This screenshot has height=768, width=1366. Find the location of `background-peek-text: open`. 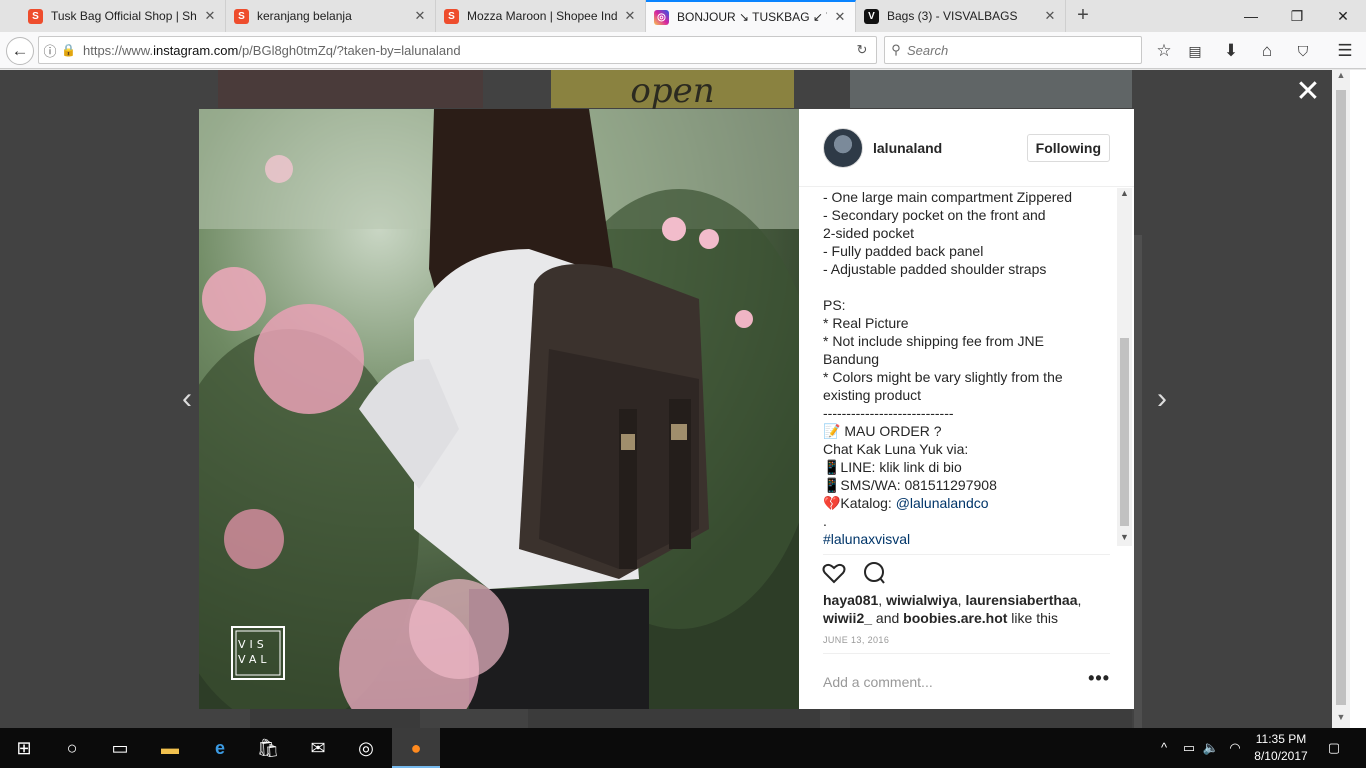

background-peek-text: open is located at coordinates (672, 91).